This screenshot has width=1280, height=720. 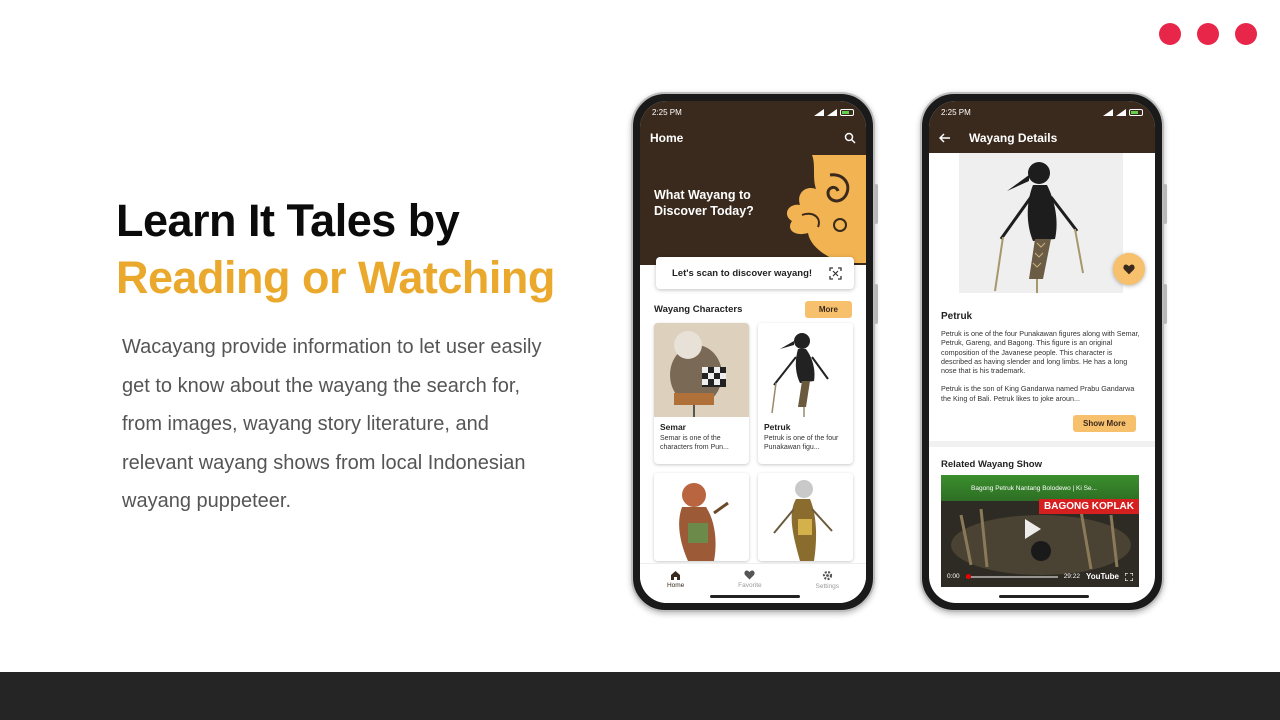 I want to click on fullscreen-icon, so click(x=1129, y=576).